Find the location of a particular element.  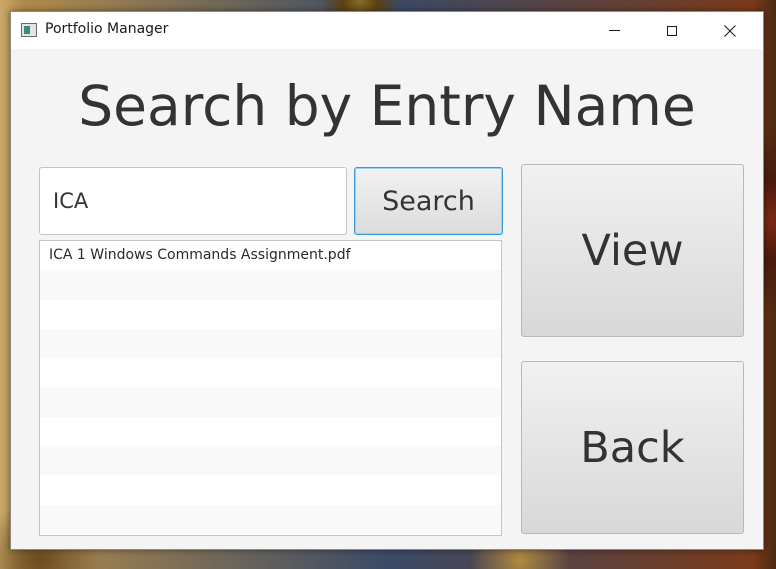

back-button: Back is located at coordinates (632, 447).